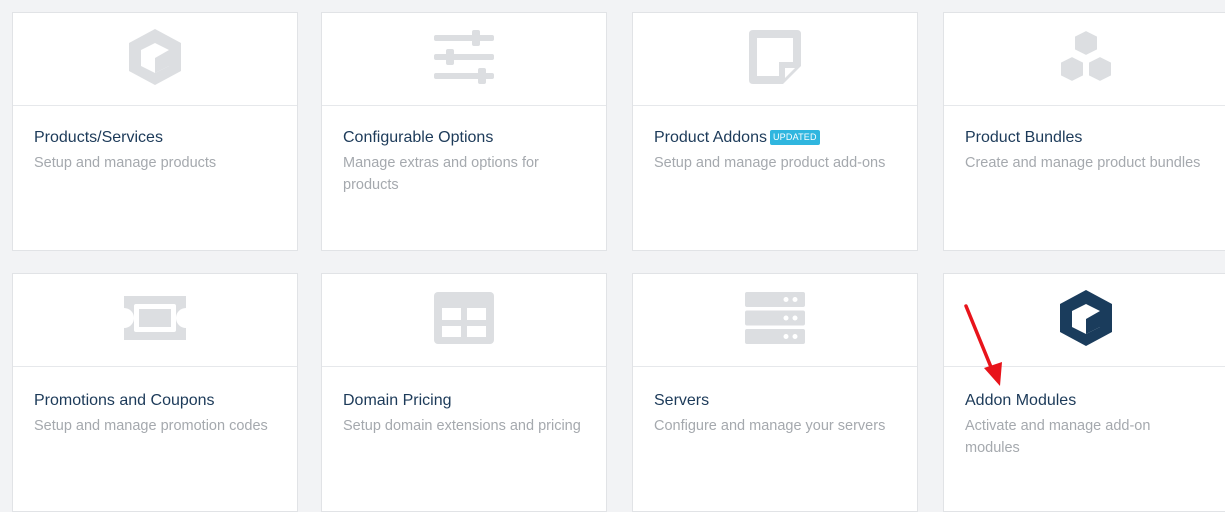 The height and width of the screenshot is (512, 1225). I want to click on card-title: Products/Services, so click(98, 137).